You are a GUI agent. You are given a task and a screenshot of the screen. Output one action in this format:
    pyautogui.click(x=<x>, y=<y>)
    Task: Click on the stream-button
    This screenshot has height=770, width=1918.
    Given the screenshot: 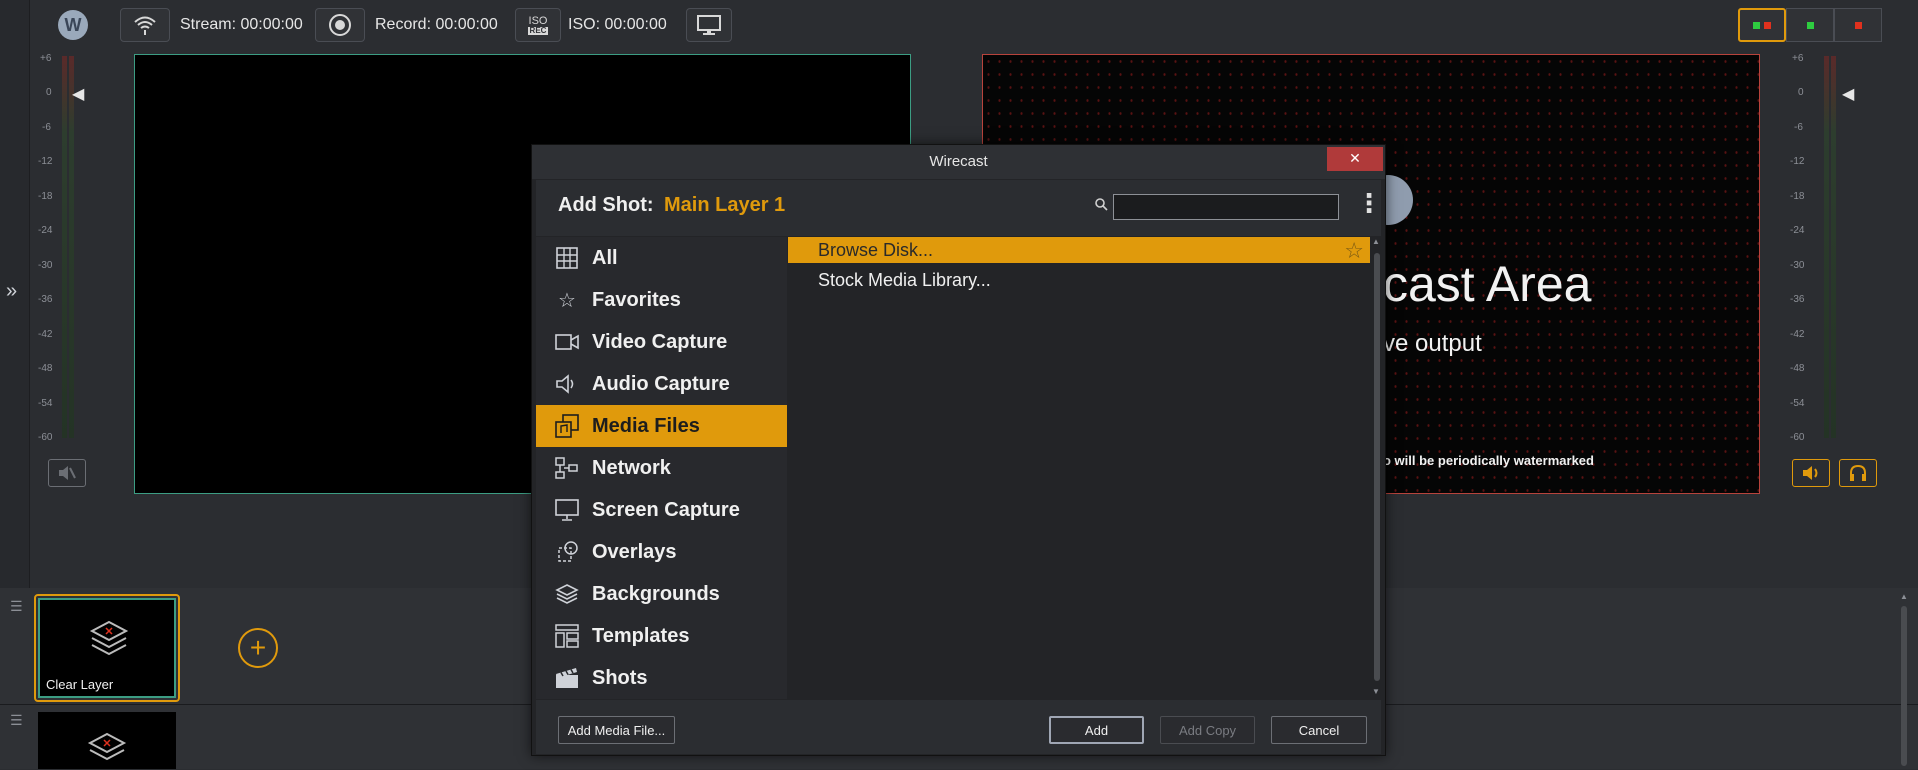 What is the action you would take?
    pyautogui.click(x=145, y=25)
    